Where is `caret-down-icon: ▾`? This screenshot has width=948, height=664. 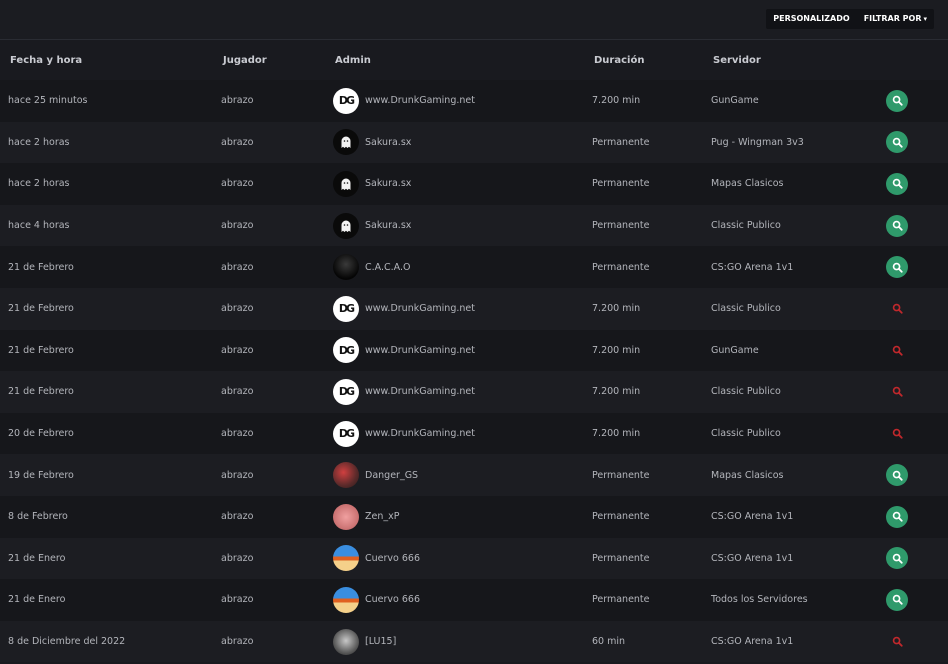 caret-down-icon: ▾ is located at coordinates (925, 19).